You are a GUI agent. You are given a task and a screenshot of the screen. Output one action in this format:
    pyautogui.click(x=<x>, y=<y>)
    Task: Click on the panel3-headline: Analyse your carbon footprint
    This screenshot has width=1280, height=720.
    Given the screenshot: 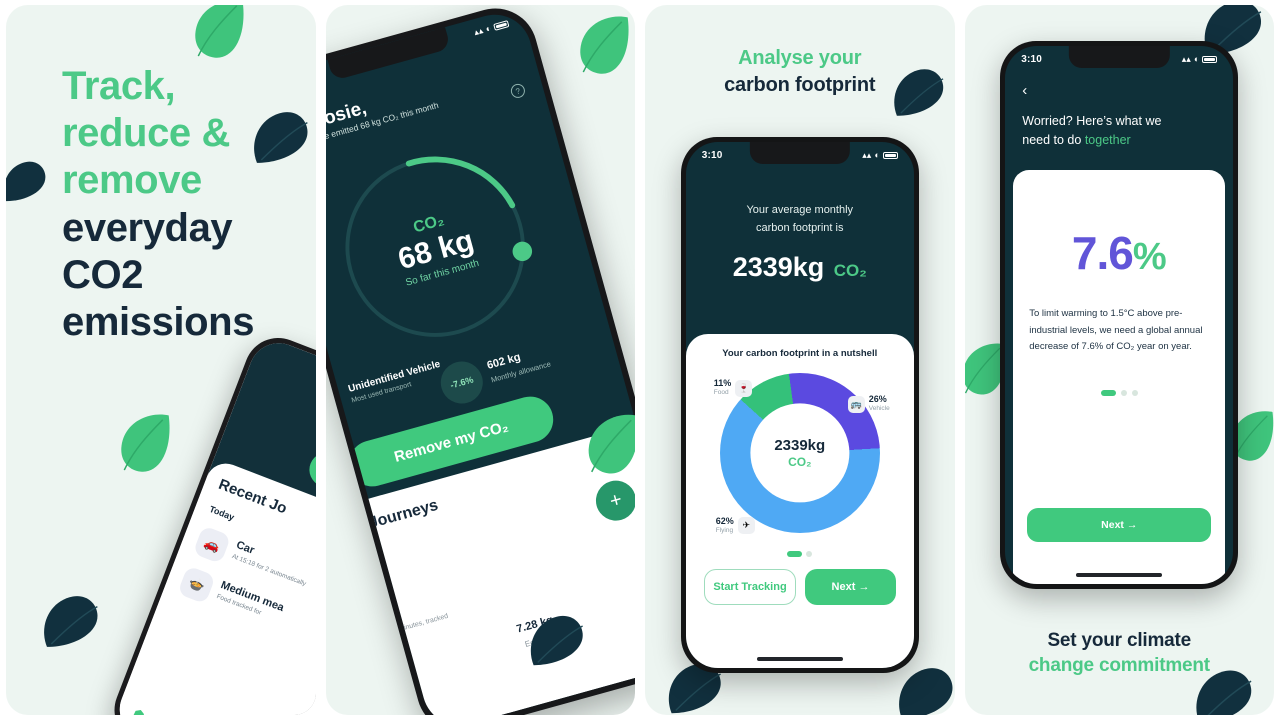 What is the action you would take?
    pyautogui.click(x=800, y=72)
    